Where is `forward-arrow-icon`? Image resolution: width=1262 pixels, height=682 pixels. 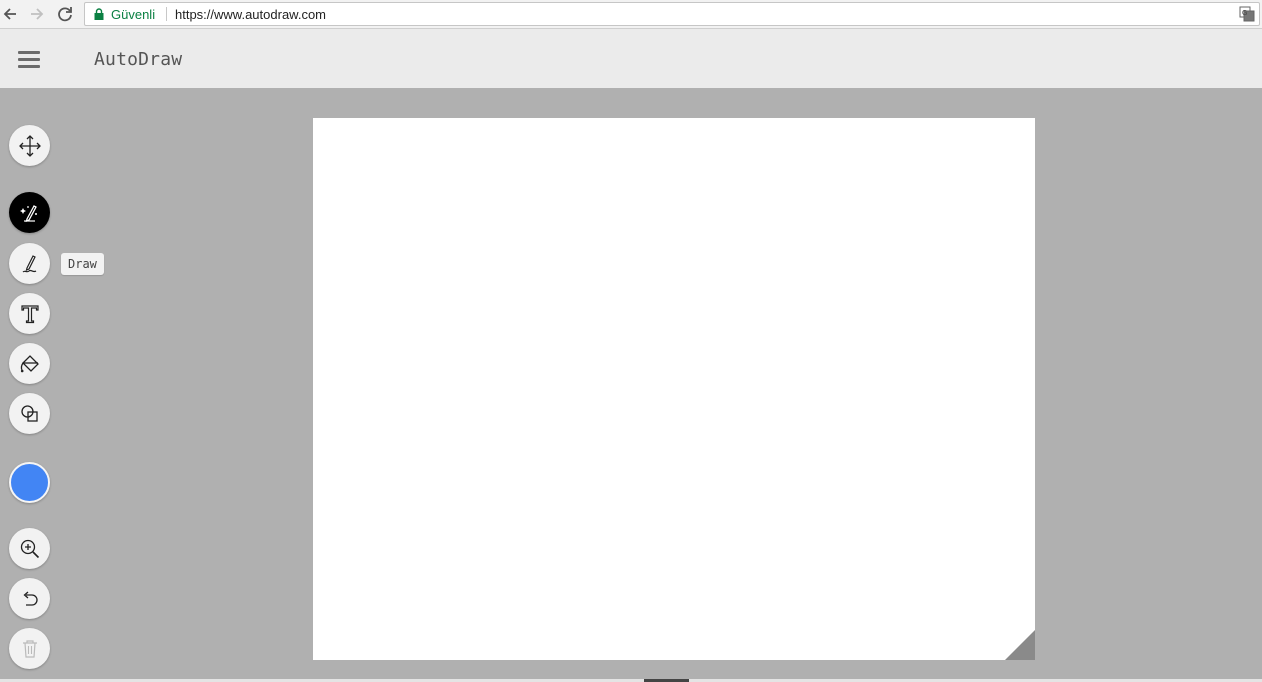
forward-arrow-icon is located at coordinates (37, 14).